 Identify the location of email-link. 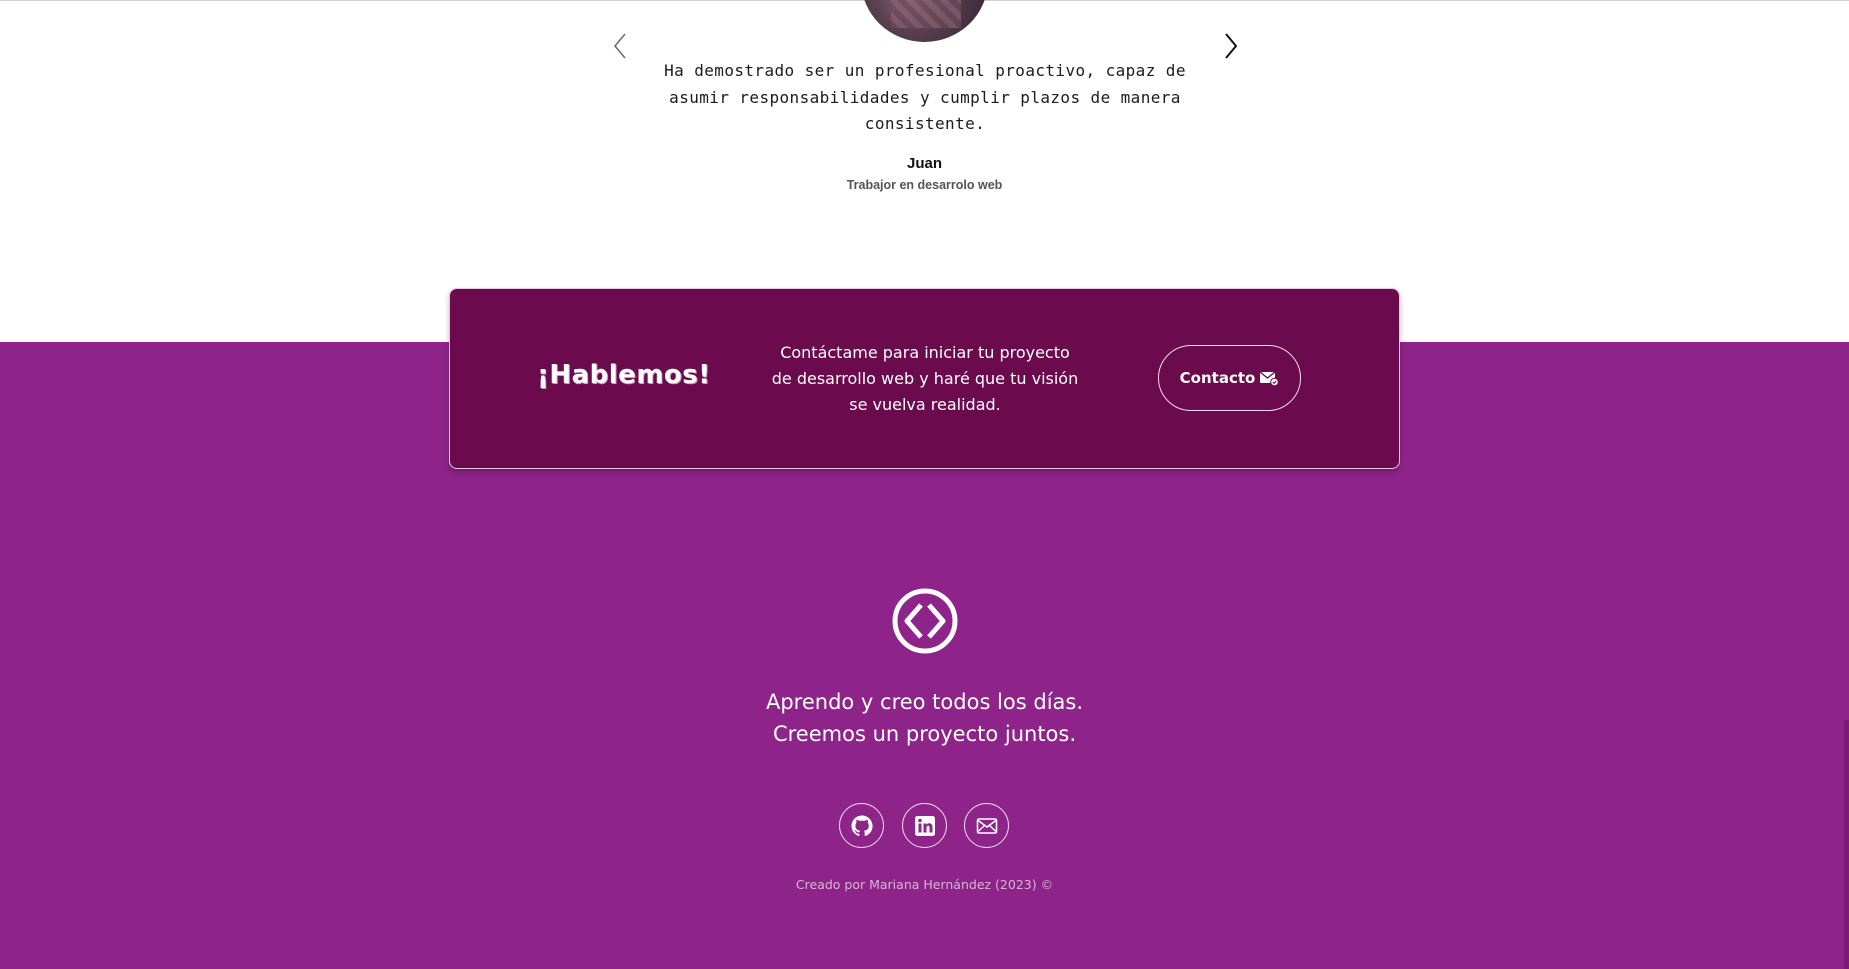
(986, 825).